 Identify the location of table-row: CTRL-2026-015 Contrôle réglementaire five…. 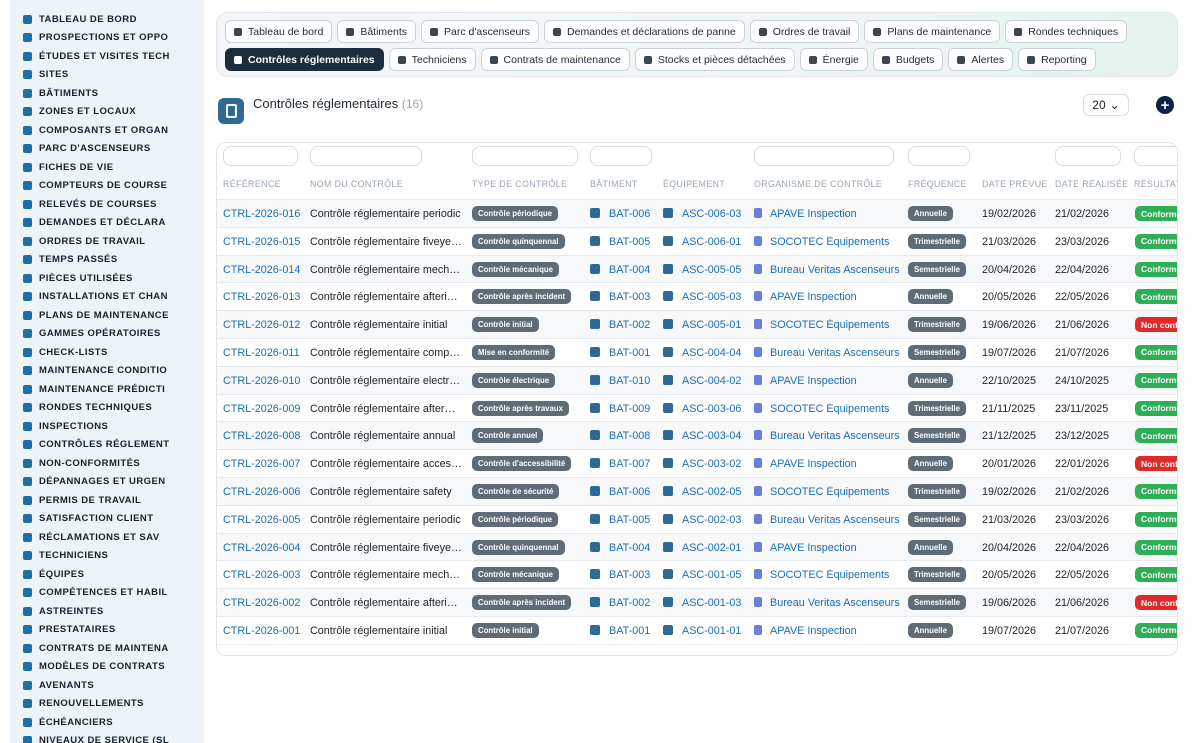
(697, 242).